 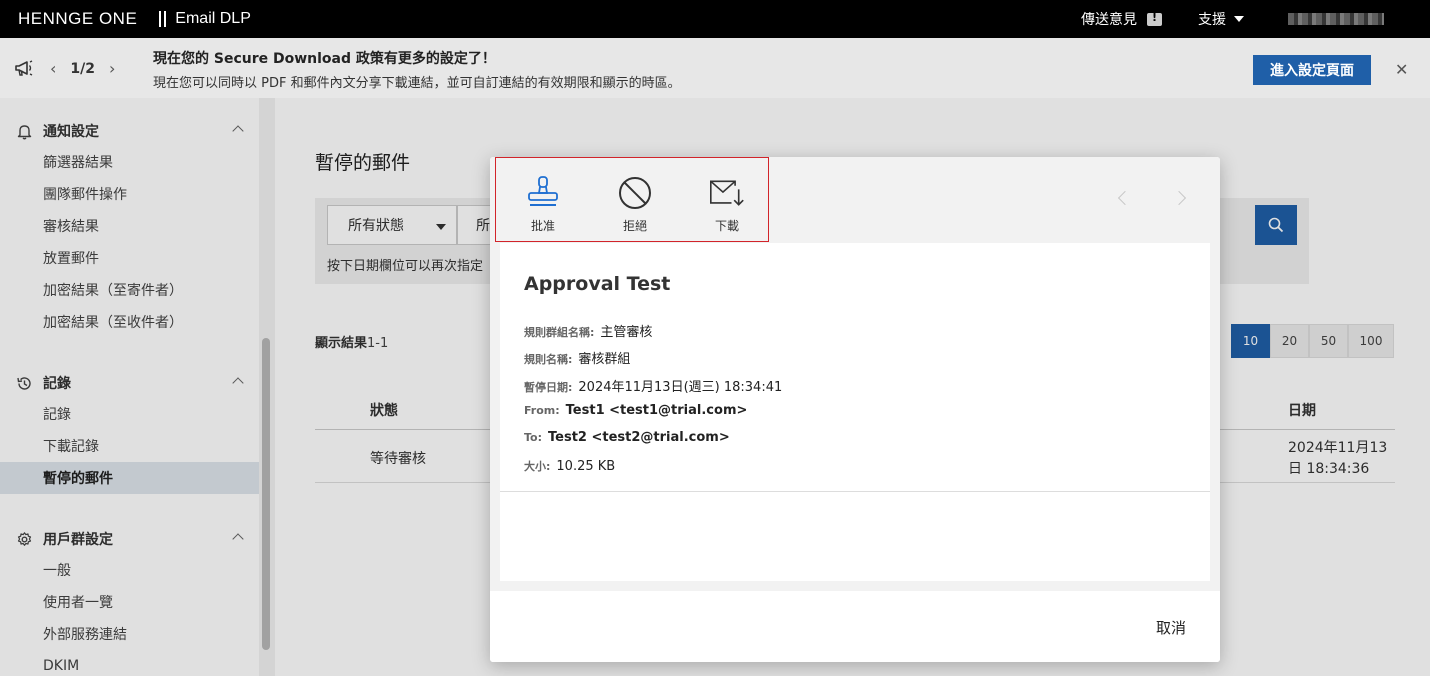 What do you see at coordinates (77, 19) in the screenshot?
I see `brand-logo: HENNGE One` at bounding box center [77, 19].